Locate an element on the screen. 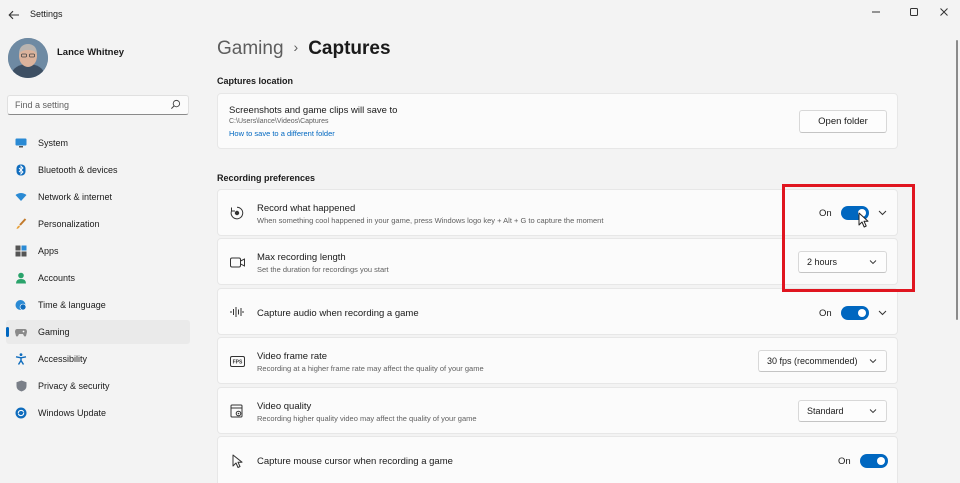 This screenshot has height=483, width=960. maximize-button is located at coordinates (914, 12).